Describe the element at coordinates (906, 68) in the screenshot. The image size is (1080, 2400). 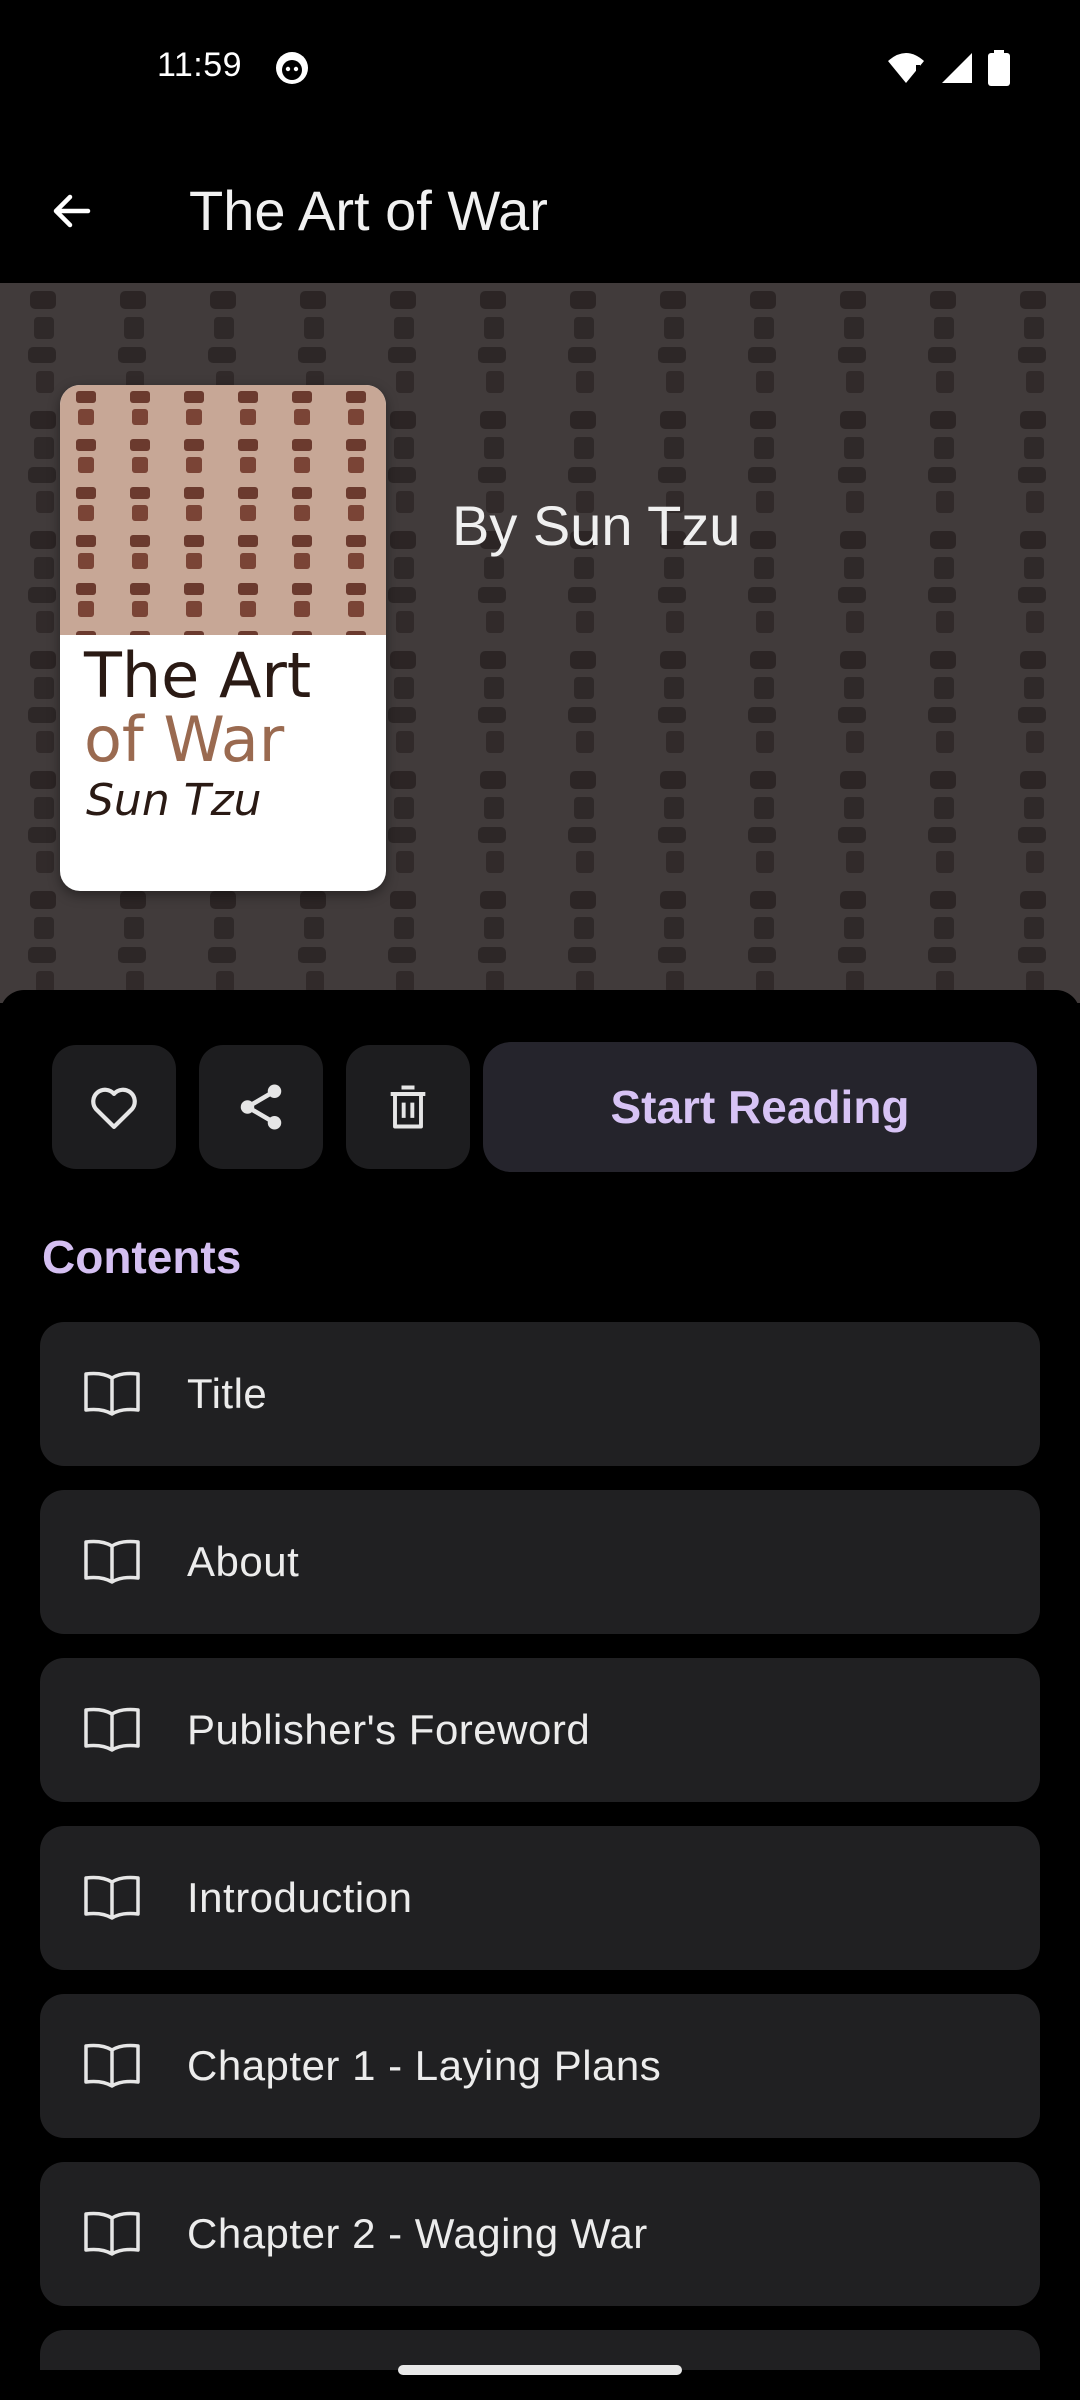
I see `wifi-icon` at that location.